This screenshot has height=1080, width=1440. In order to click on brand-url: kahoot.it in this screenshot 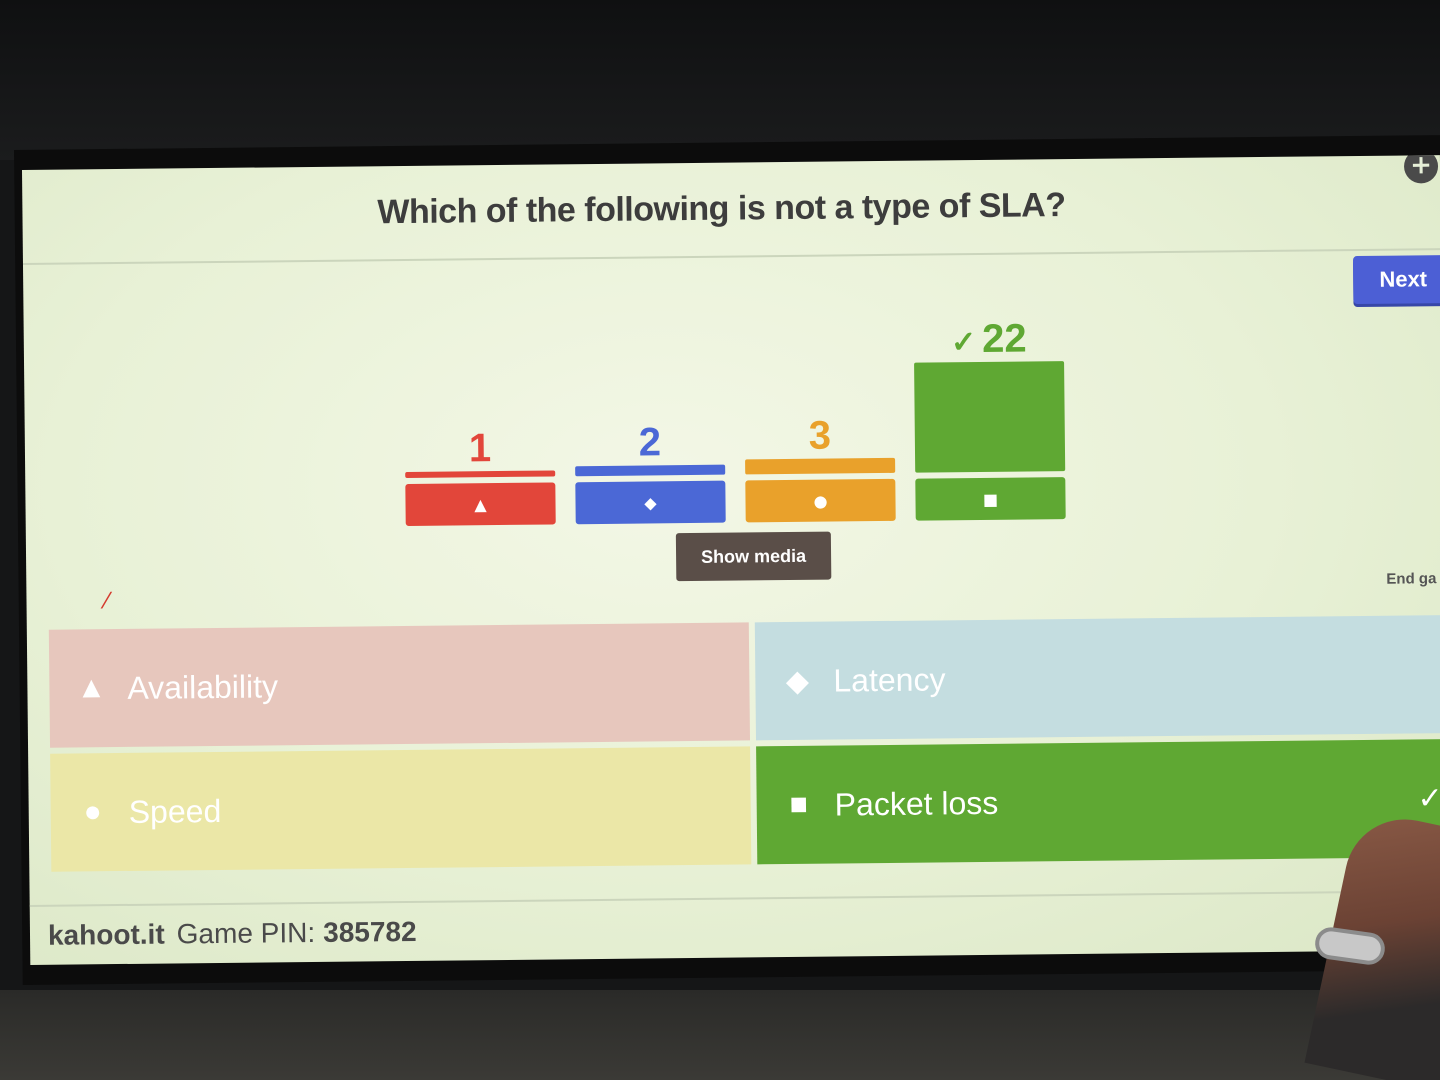, I will do `click(106, 935)`.